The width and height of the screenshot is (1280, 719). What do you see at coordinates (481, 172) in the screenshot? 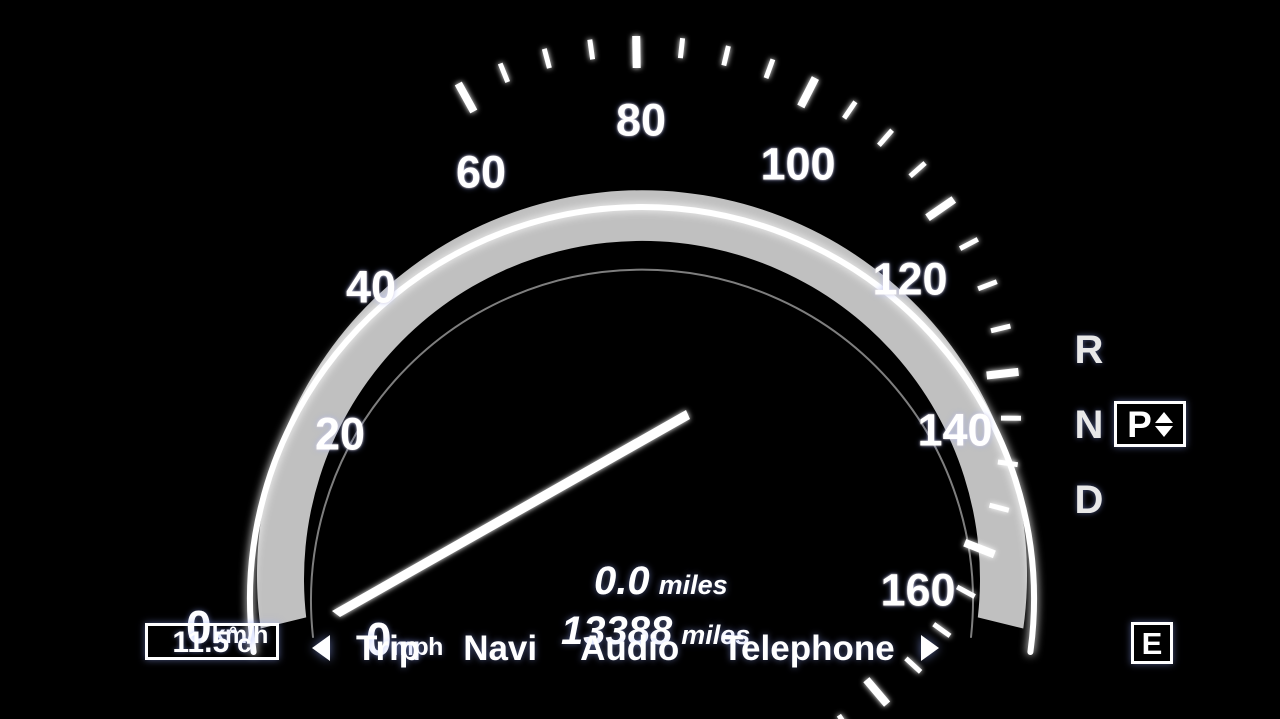
I see `gauge-scale-label-60: 60` at bounding box center [481, 172].